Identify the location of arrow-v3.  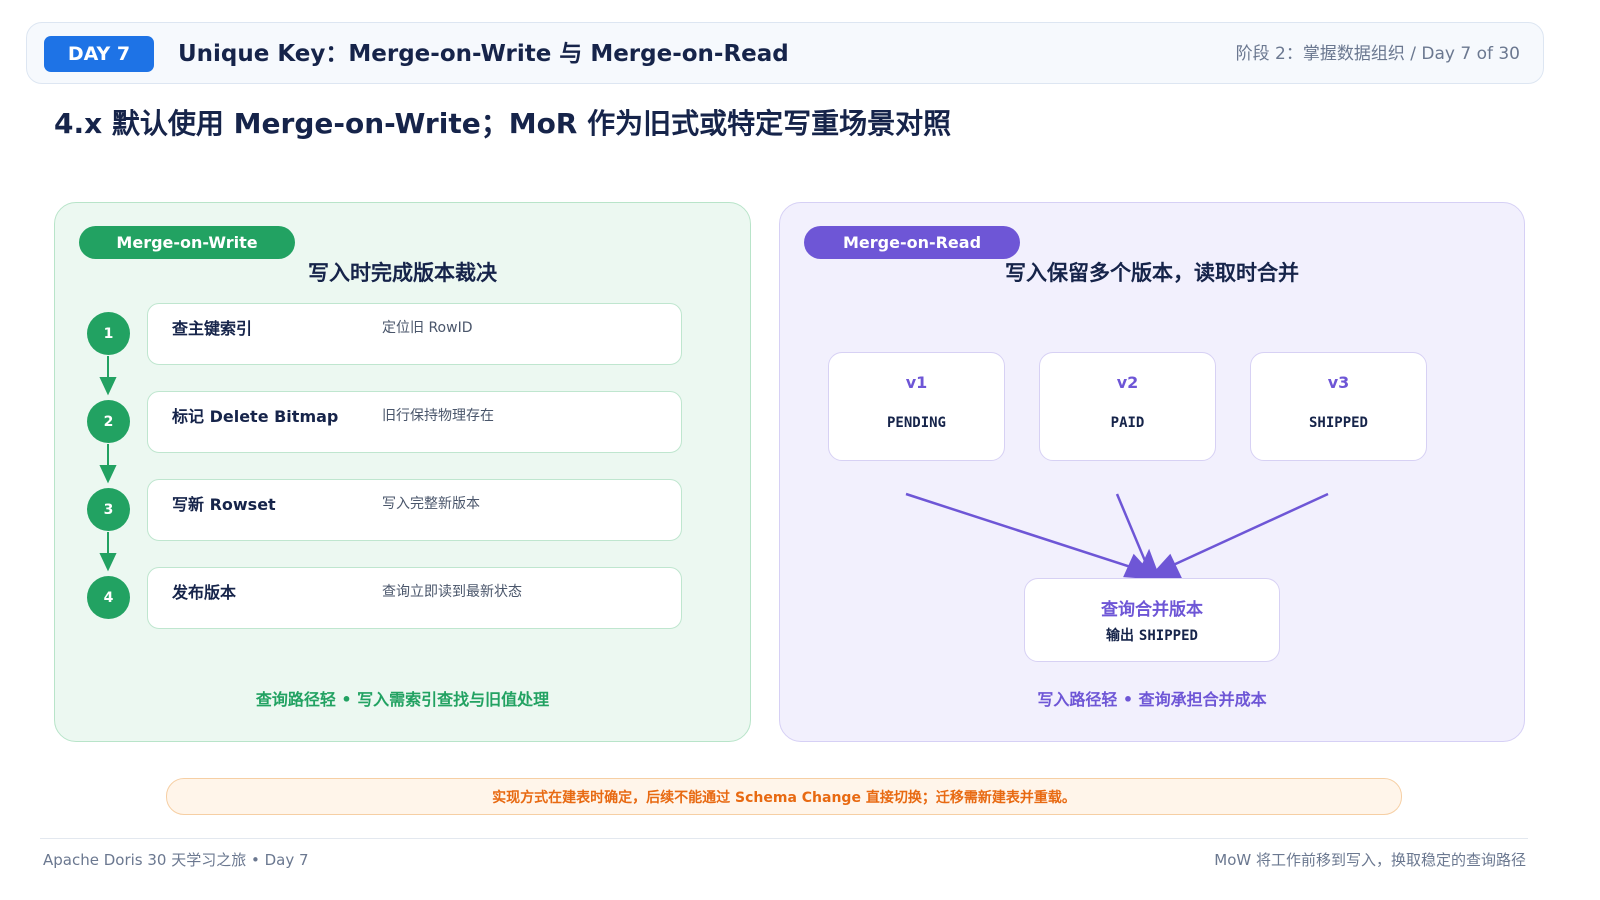
(1243, 533).